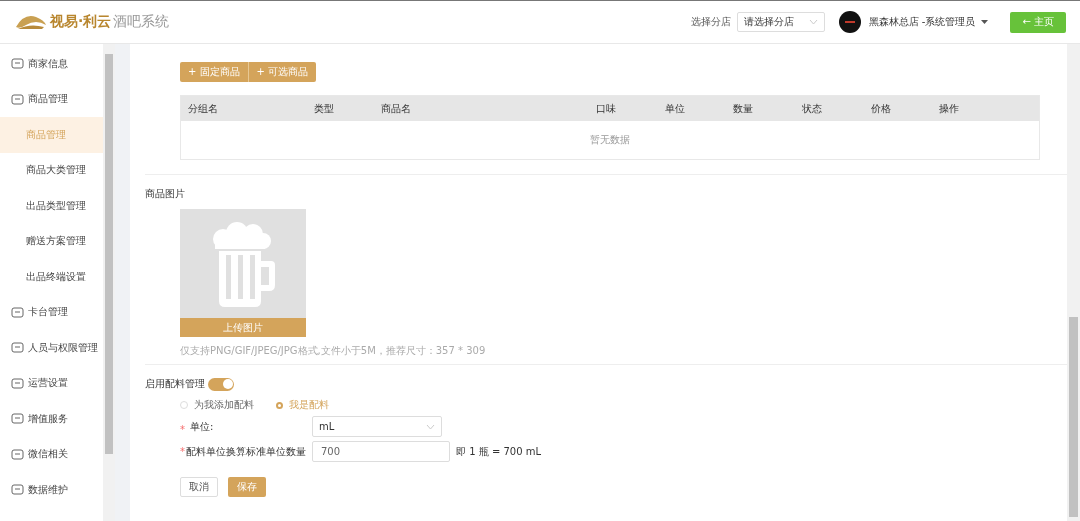 Image resolution: width=1080 pixels, height=521 pixels. I want to click on section-title: 商品图片, so click(165, 194).